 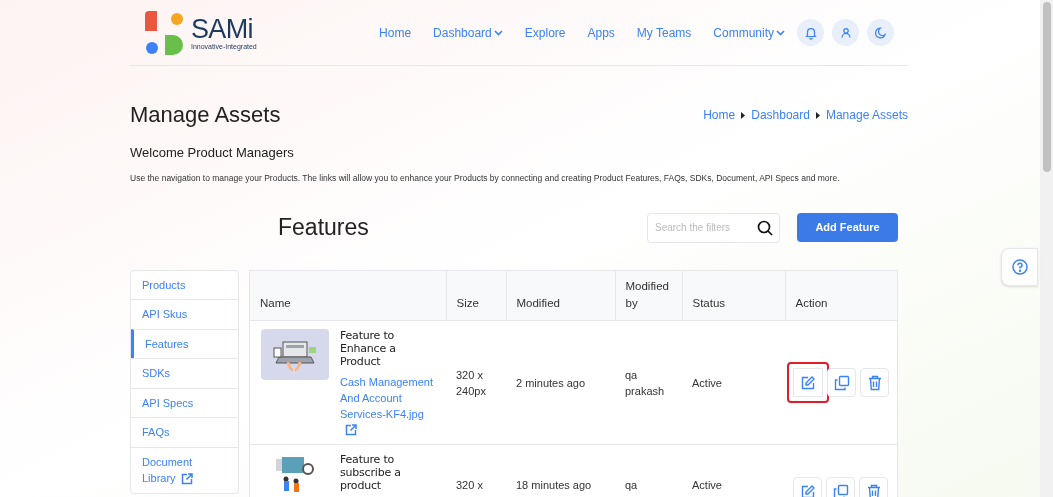 What do you see at coordinates (765, 227) in the screenshot?
I see `search-icon` at bounding box center [765, 227].